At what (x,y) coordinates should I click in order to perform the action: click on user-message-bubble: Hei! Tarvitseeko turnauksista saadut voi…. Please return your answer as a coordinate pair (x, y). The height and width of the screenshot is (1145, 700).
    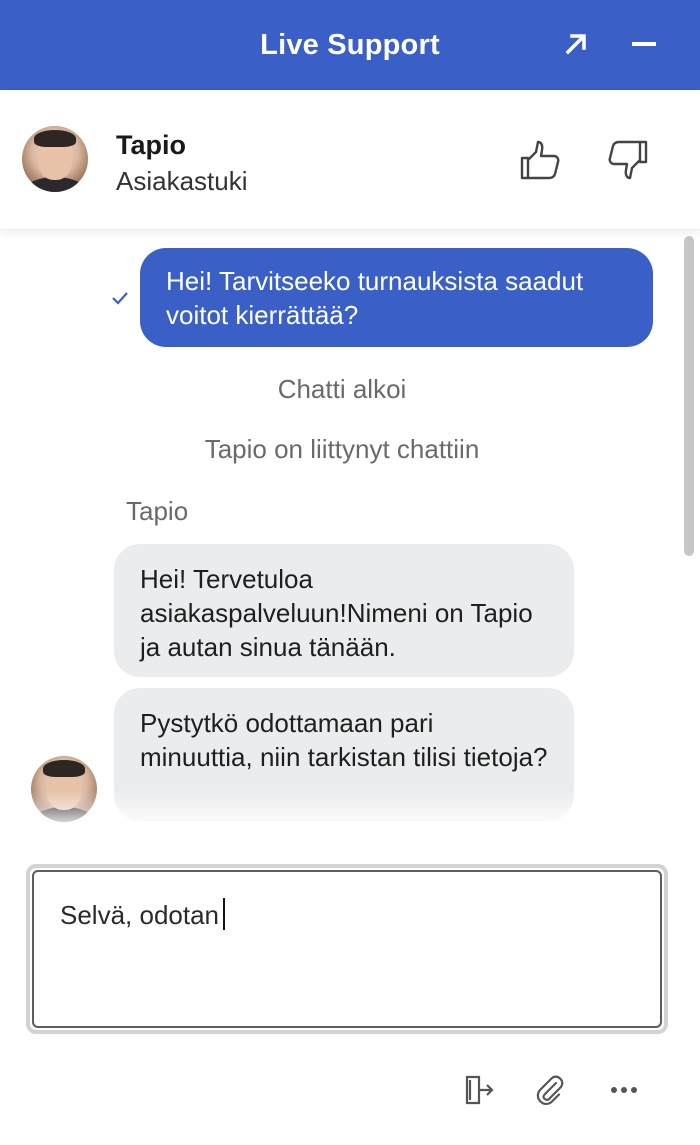
    Looking at the image, I should click on (396, 297).